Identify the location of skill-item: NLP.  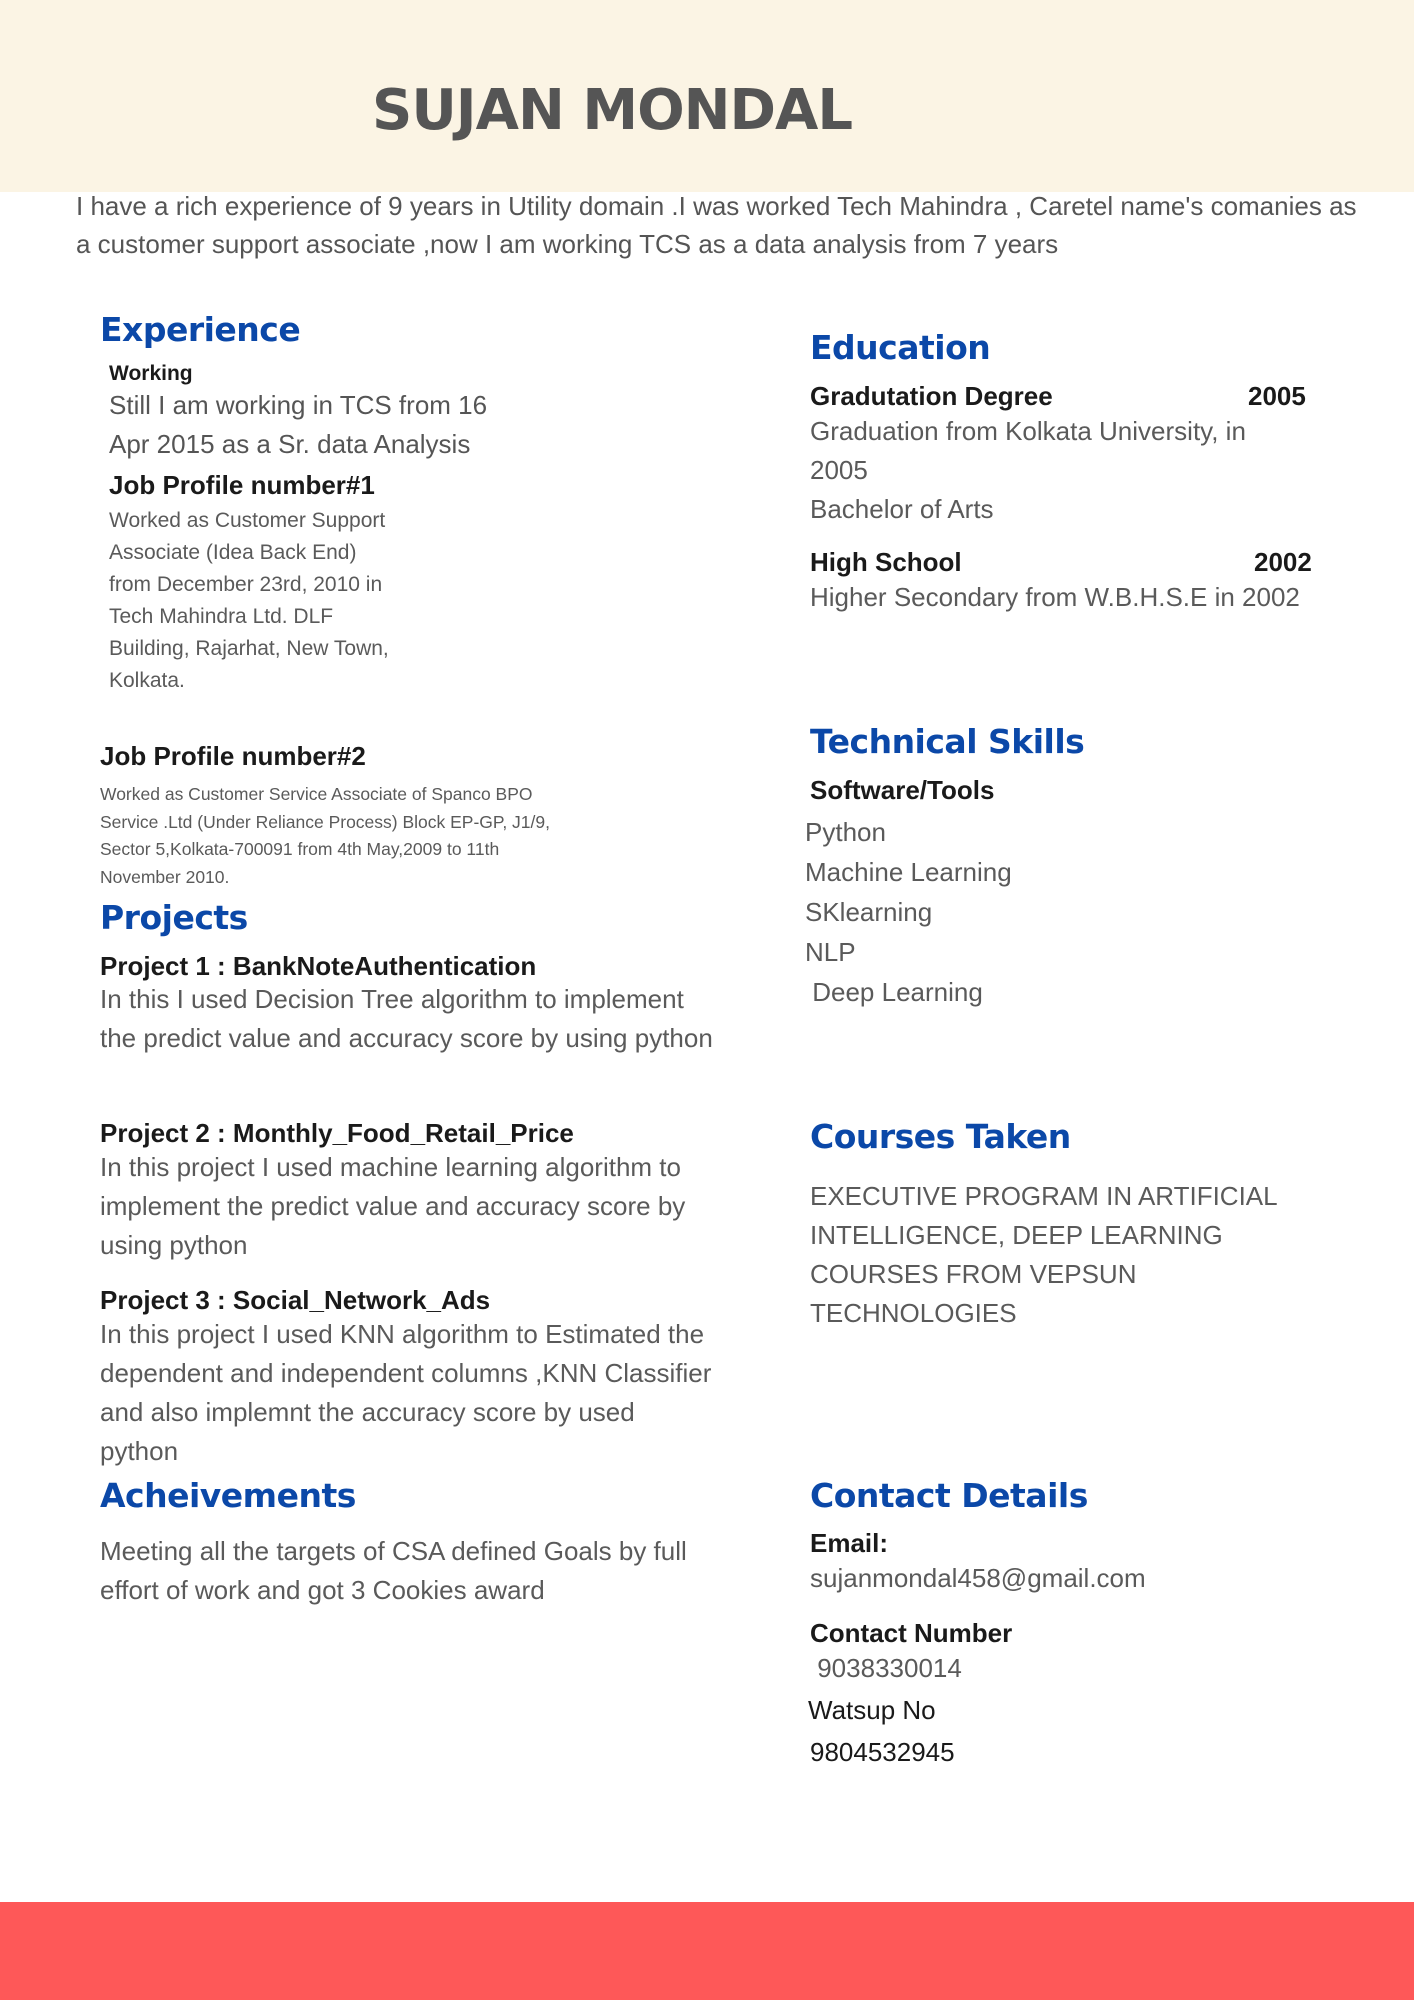
(830, 952).